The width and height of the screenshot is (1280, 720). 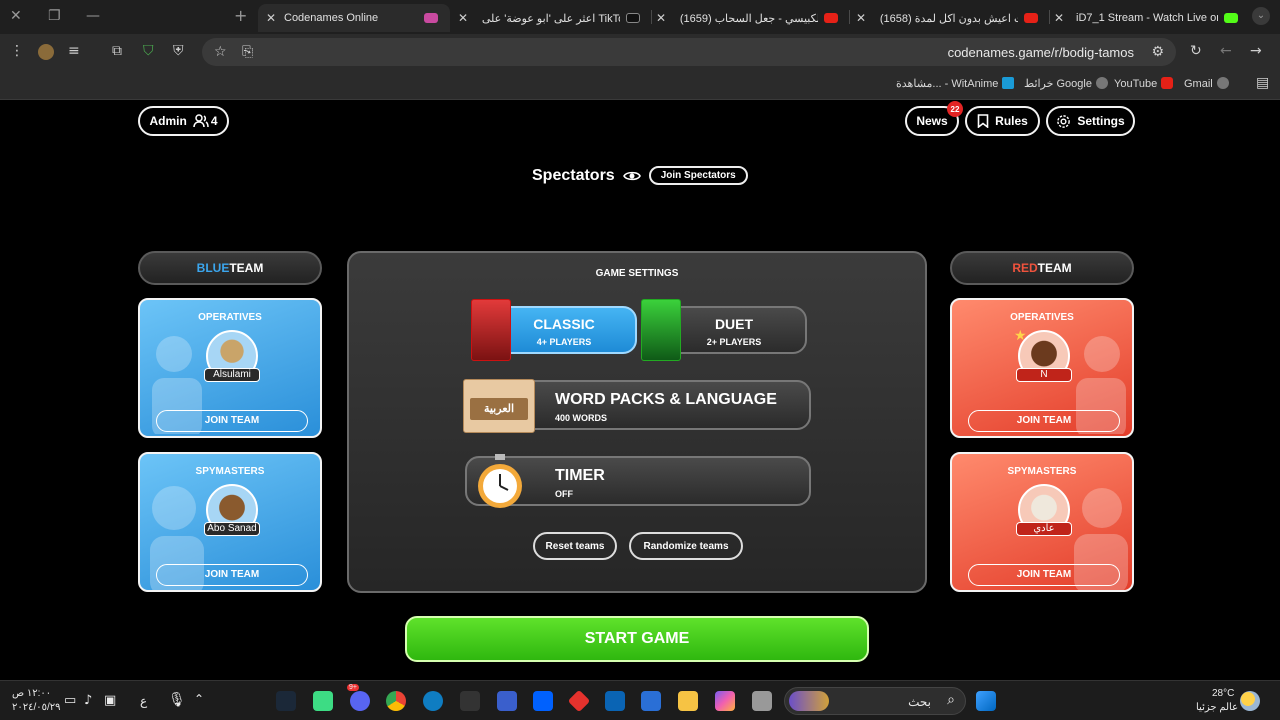 I want to click on new-tab-icon: +, so click(x=240, y=15).